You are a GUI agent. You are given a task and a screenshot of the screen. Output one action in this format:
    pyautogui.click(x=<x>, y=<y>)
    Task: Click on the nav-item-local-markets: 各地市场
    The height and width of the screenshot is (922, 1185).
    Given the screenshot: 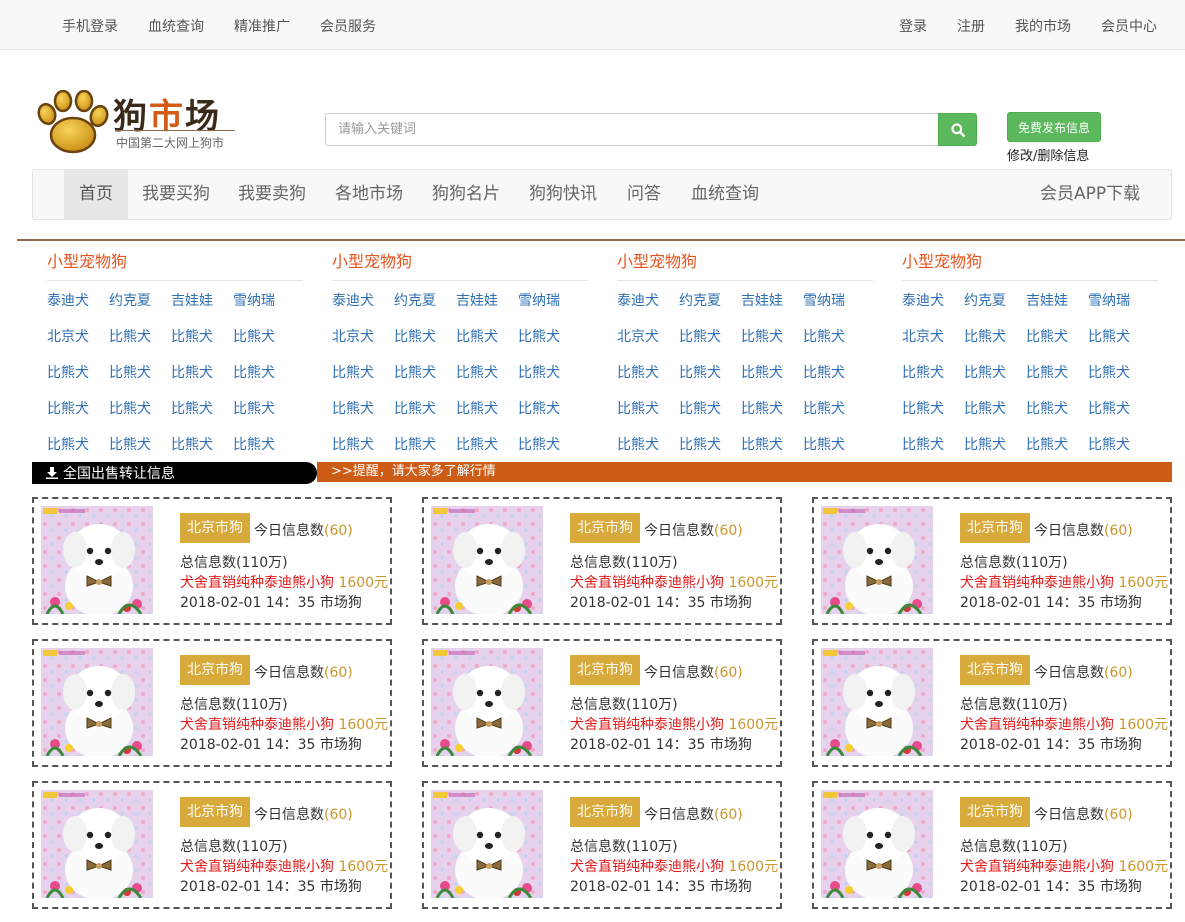 What is the action you would take?
    pyautogui.click(x=369, y=194)
    